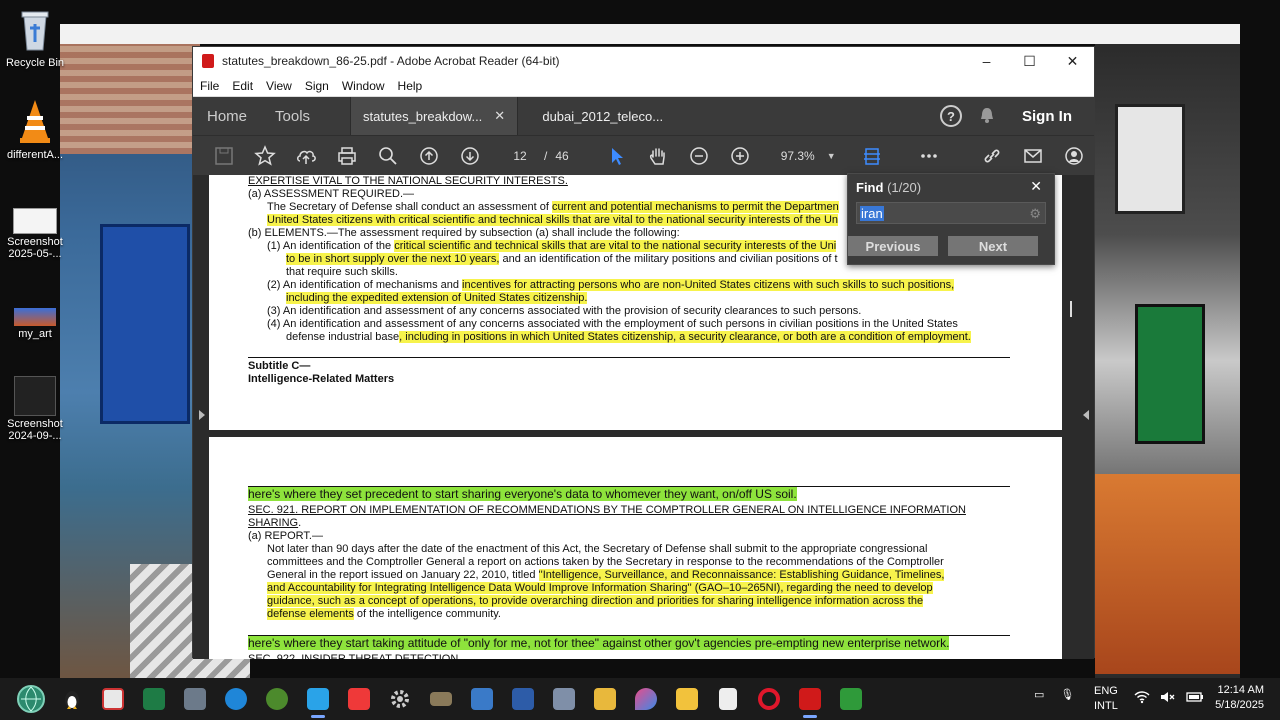 The width and height of the screenshot is (1280, 720). What do you see at coordinates (617, 156) in the screenshot?
I see `select-cursor-icon` at bounding box center [617, 156].